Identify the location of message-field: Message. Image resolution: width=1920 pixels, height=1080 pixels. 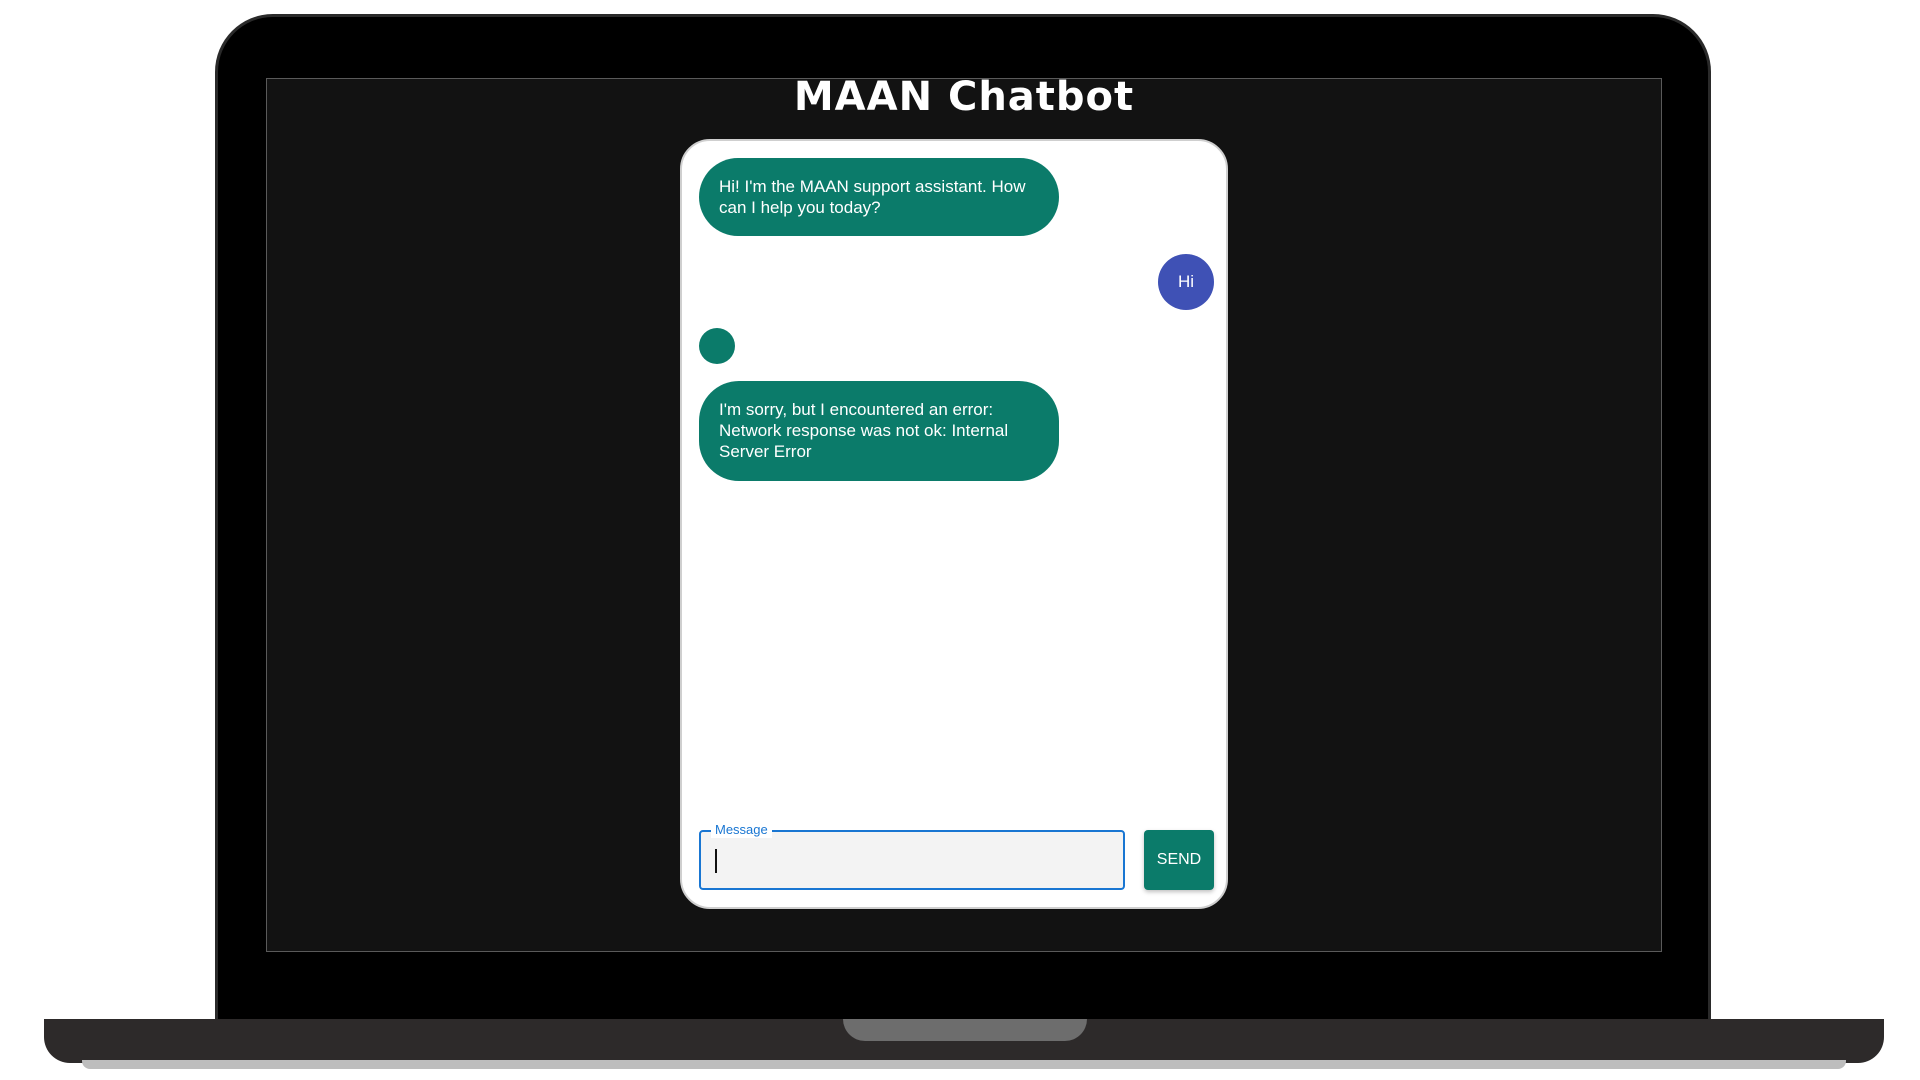
(912, 856).